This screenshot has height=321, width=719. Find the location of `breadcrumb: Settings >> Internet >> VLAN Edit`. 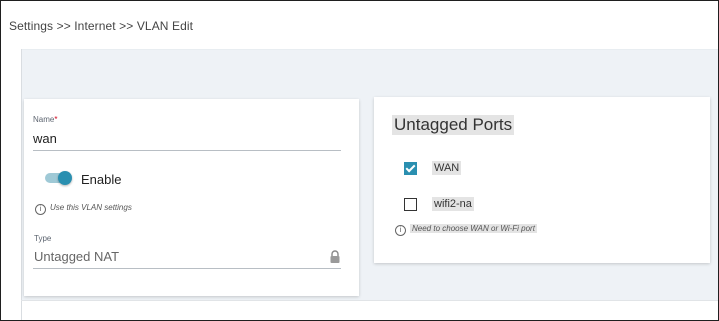

breadcrumb: Settings >> Internet >> VLAN Edit is located at coordinates (101, 26).